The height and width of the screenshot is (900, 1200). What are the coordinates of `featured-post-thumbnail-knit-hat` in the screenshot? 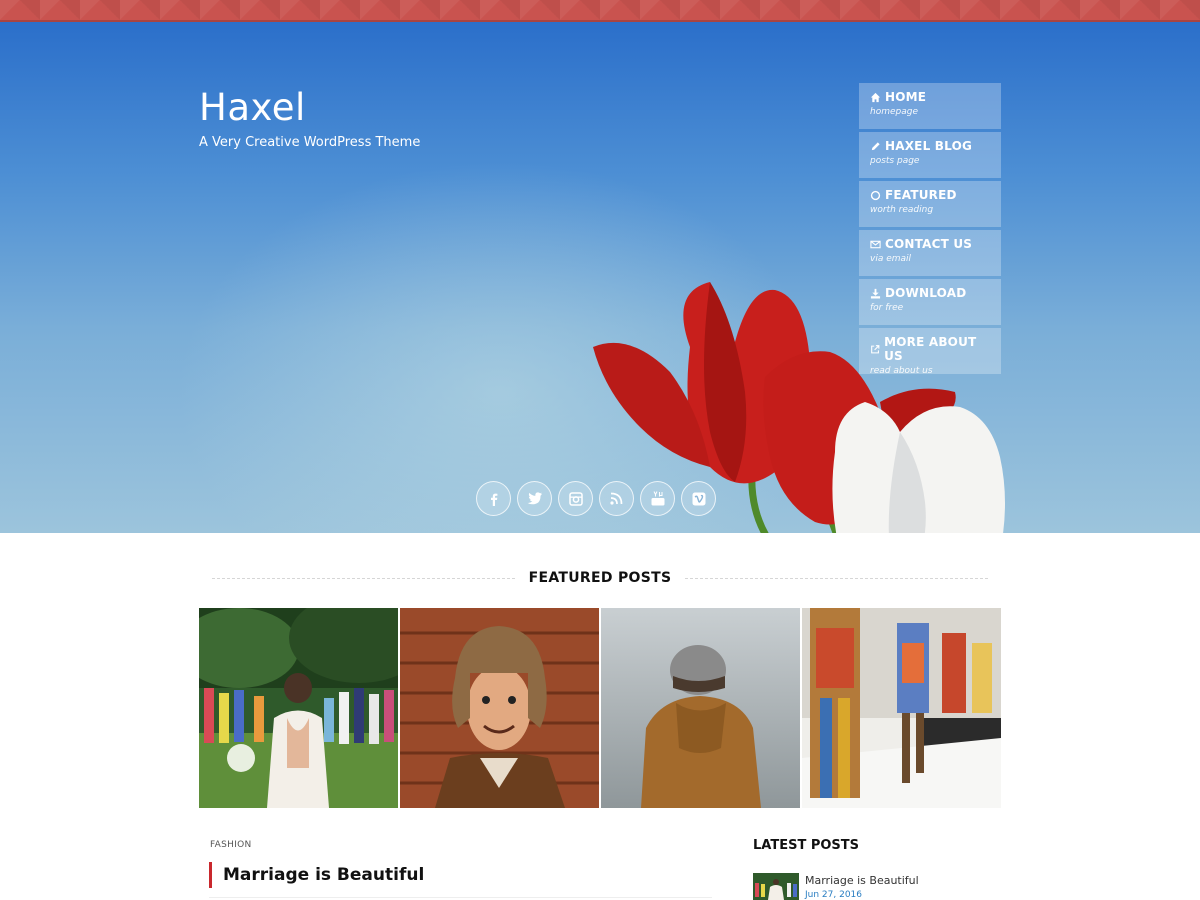 It's located at (700, 708).